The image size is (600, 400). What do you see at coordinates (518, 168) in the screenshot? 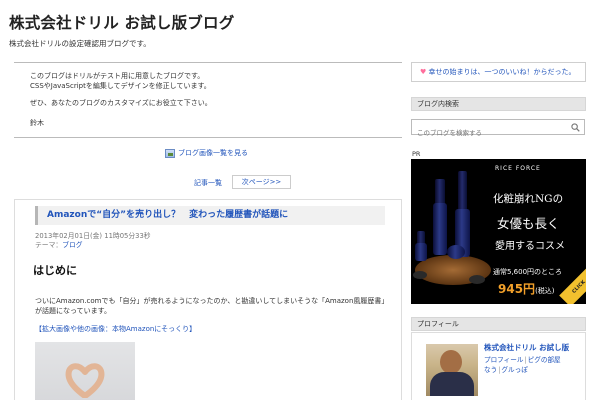
I see `ad-brand: RICE FORCE` at bounding box center [518, 168].